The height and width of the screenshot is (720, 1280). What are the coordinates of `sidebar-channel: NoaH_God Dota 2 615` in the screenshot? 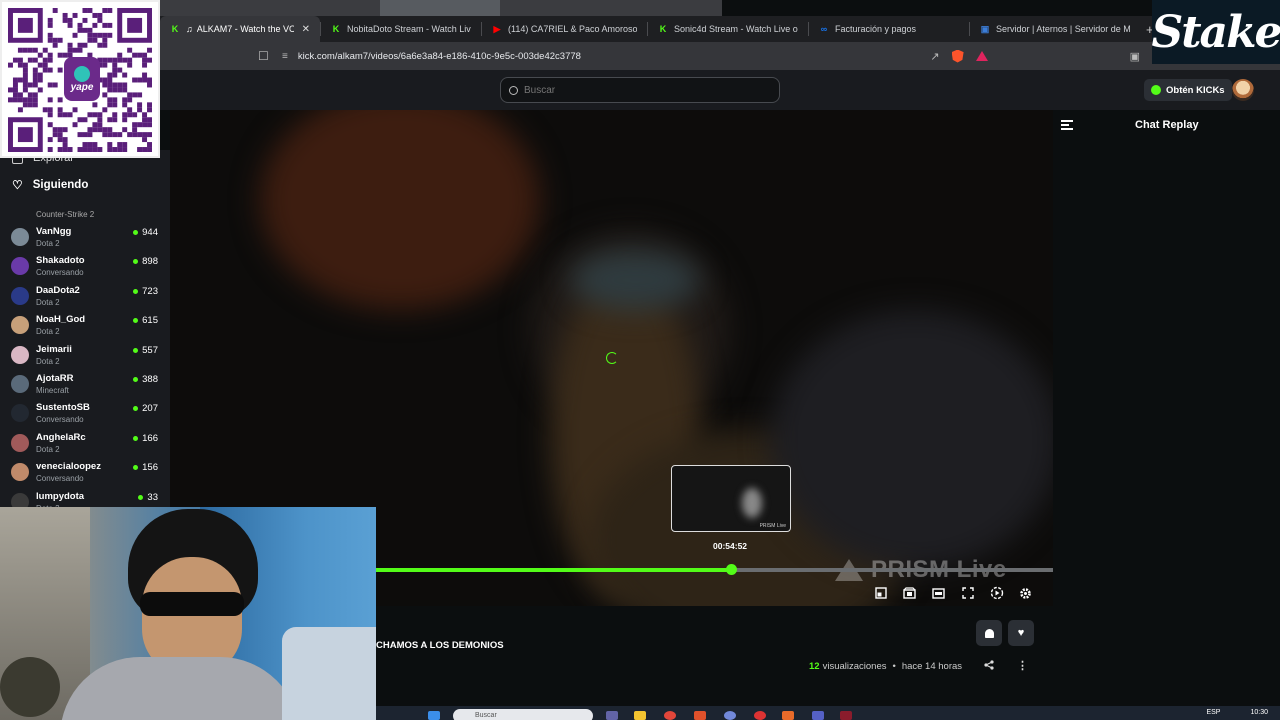 It's located at (85, 324).